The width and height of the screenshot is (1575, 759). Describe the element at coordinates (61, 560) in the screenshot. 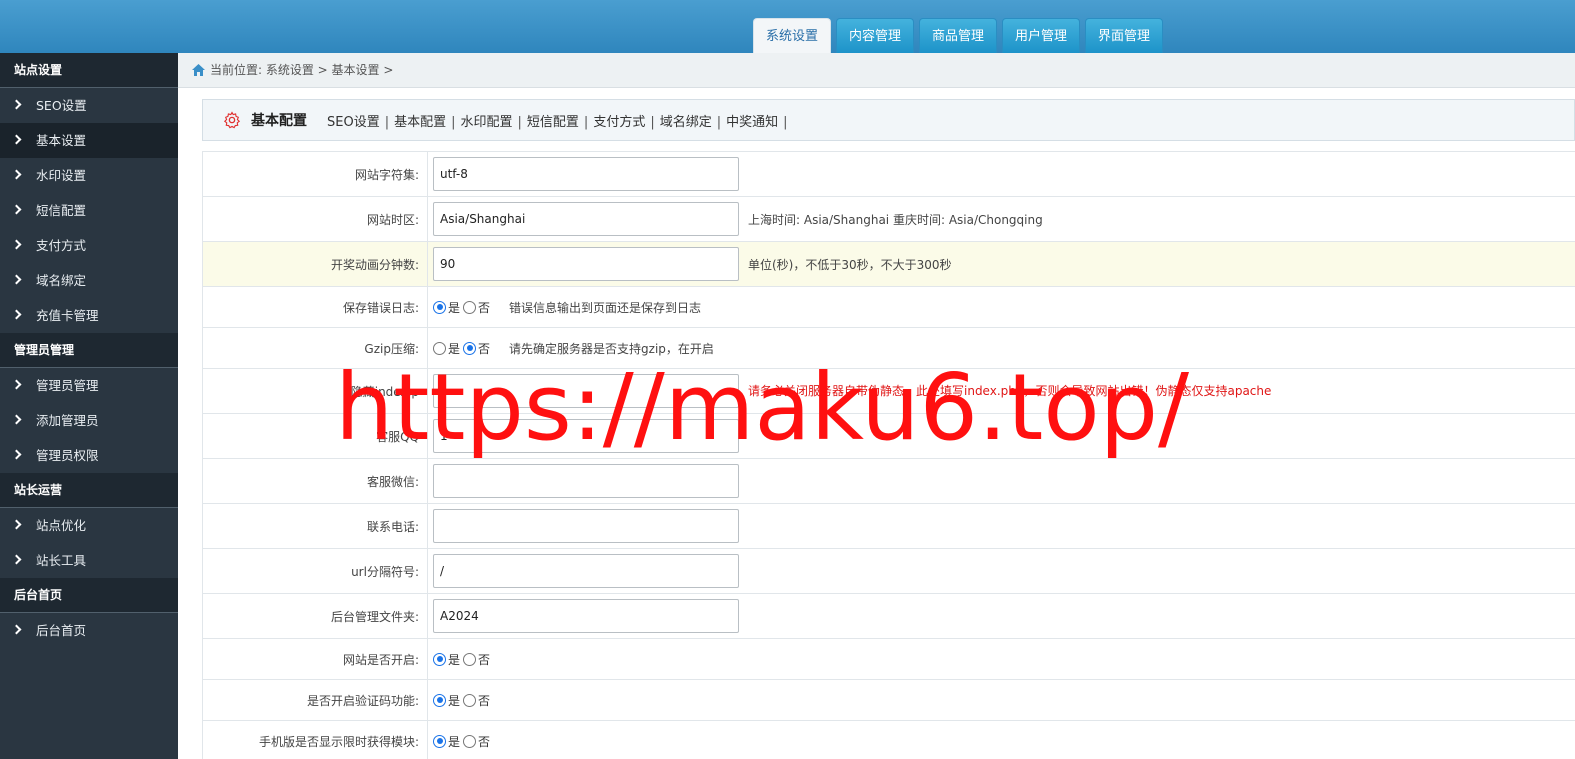

I see `sidebar-item-label: 站长工具` at that location.